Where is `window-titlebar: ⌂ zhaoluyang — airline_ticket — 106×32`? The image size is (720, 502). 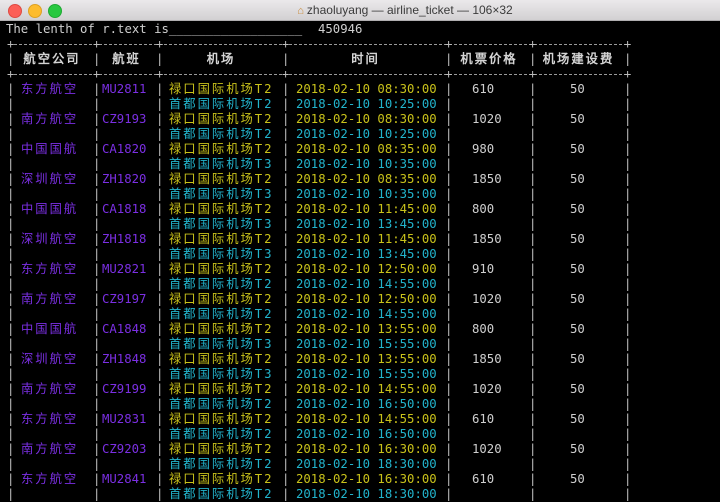 window-titlebar: ⌂ zhaoluyang — airline_ticket — 106×32 is located at coordinates (360, 10).